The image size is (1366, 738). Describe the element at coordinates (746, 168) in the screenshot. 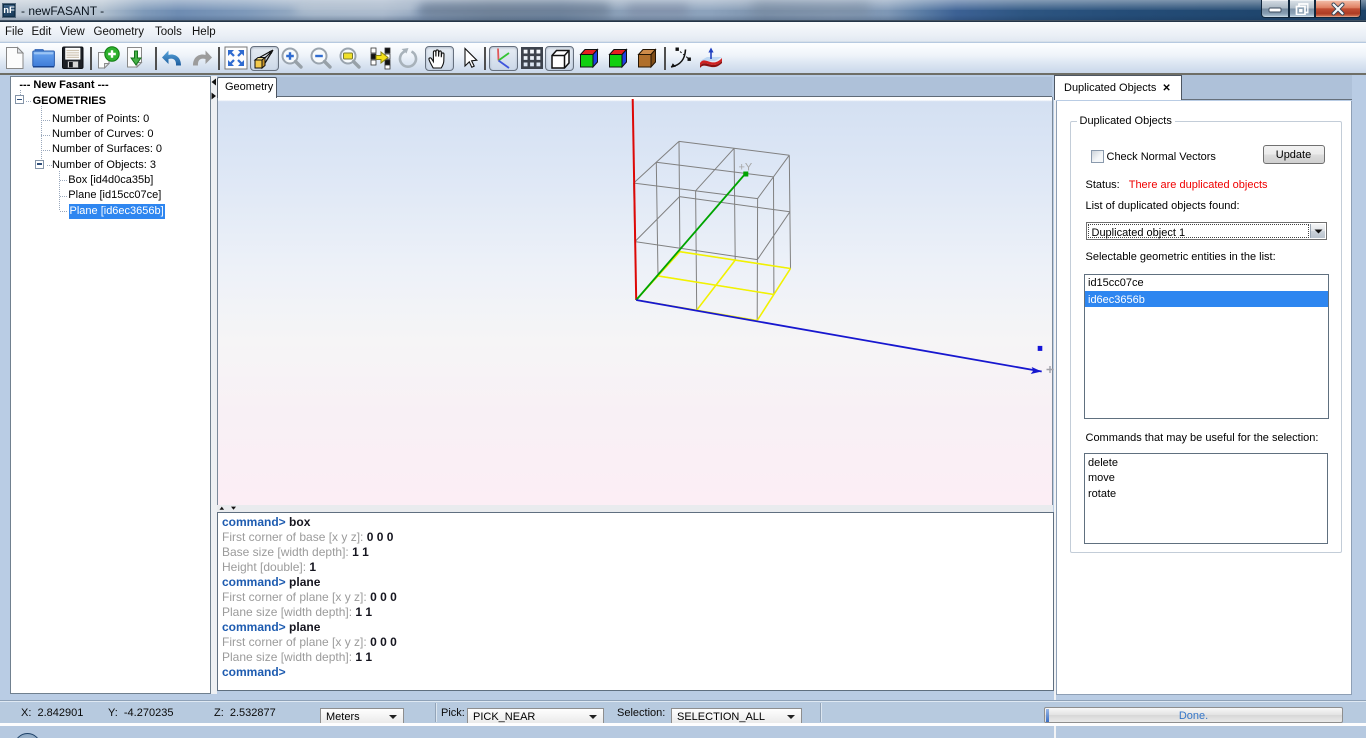

I see `svg-text: +Y` at that location.